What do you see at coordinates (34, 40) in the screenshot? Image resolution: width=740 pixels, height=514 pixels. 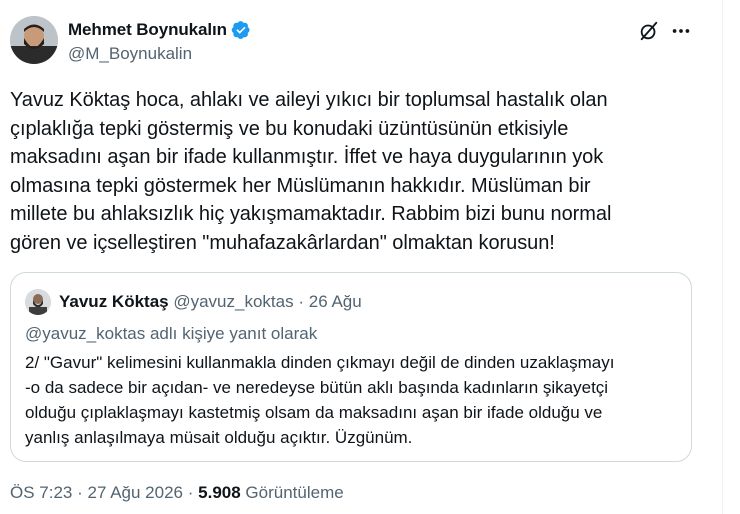 I see `author-avatar` at bounding box center [34, 40].